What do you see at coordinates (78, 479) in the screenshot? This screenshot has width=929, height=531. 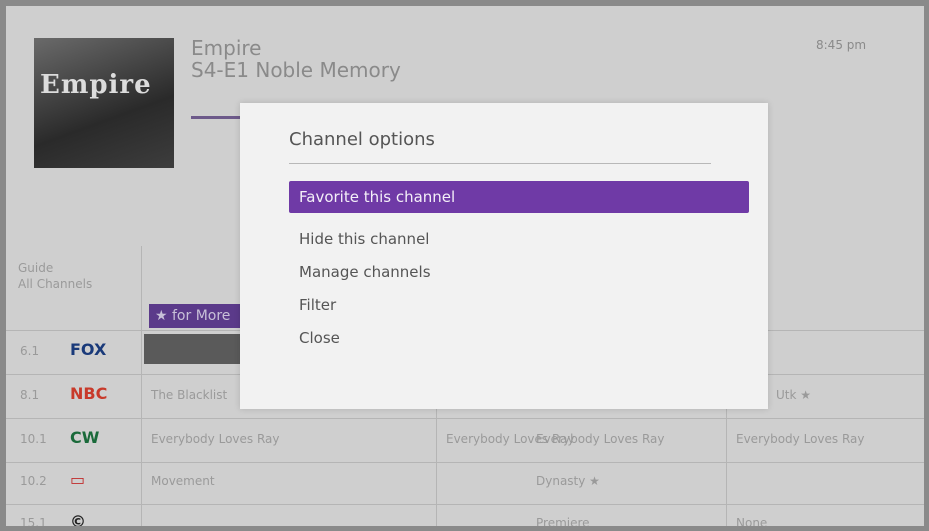 I see `channel-logo: ▭` at bounding box center [78, 479].